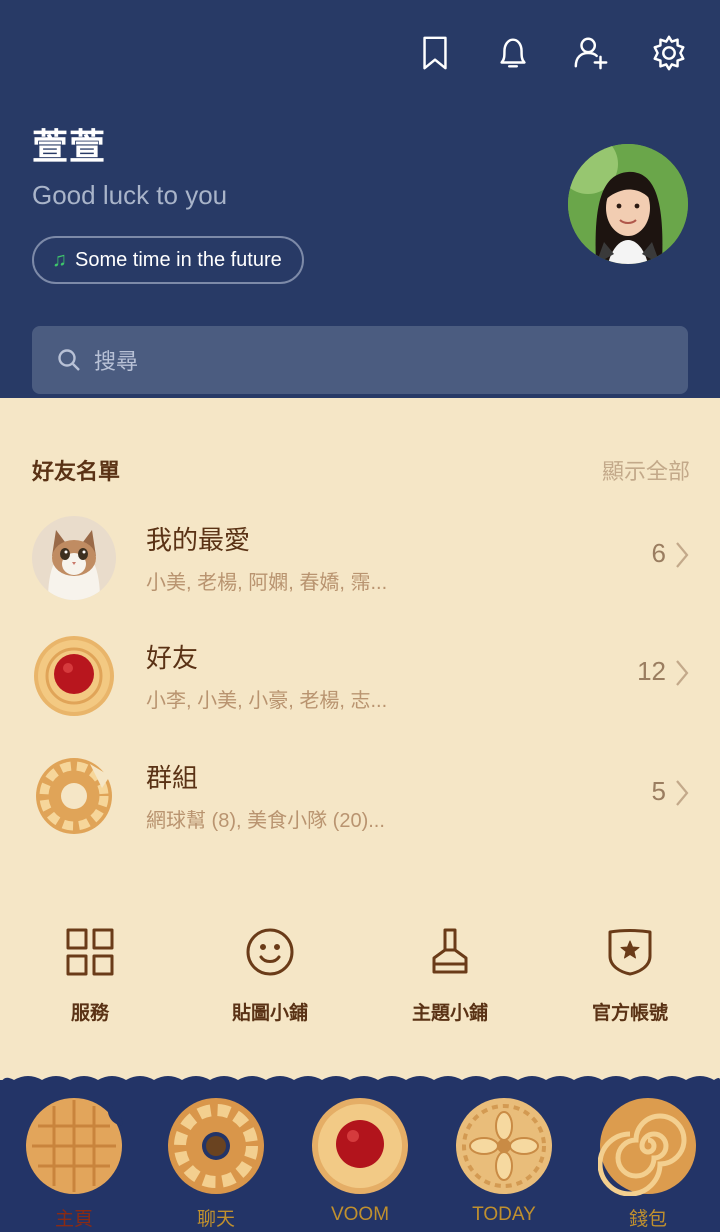 The image size is (720, 1232). Describe the element at coordinates (435, 53) in the screenshot. I see `bookmark-icon` at that location.